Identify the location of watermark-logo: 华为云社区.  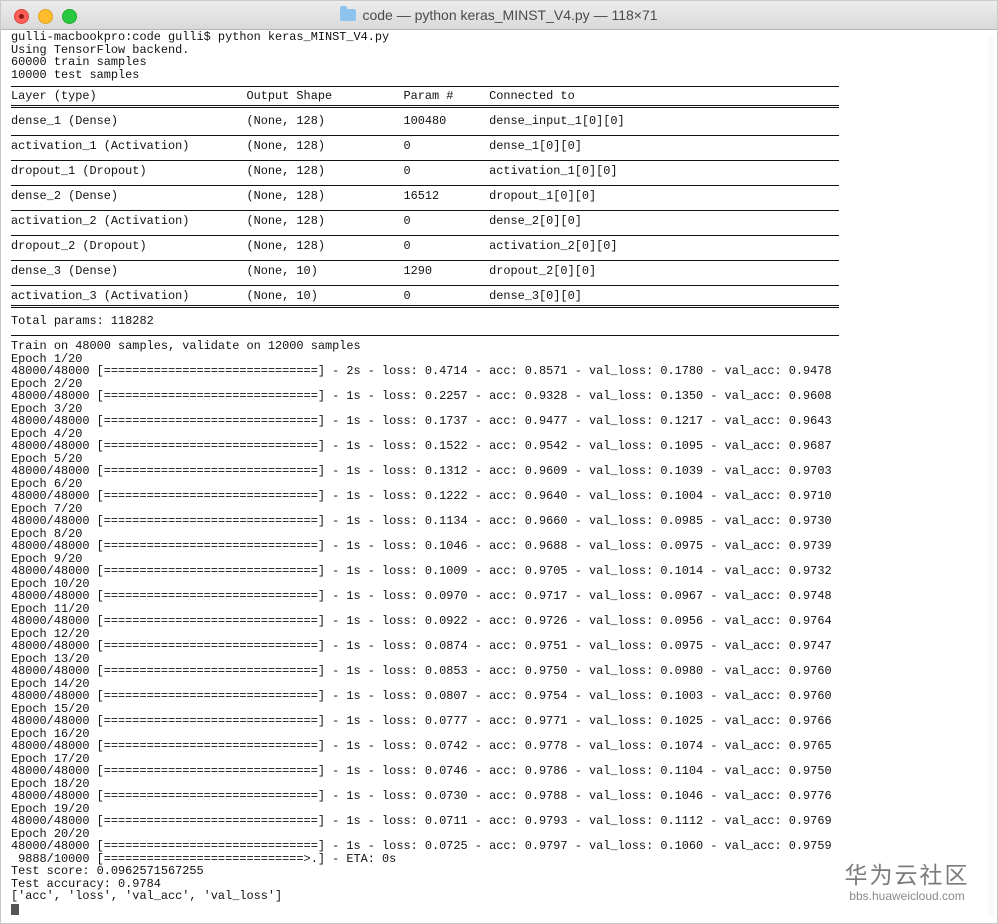
(907, 876).